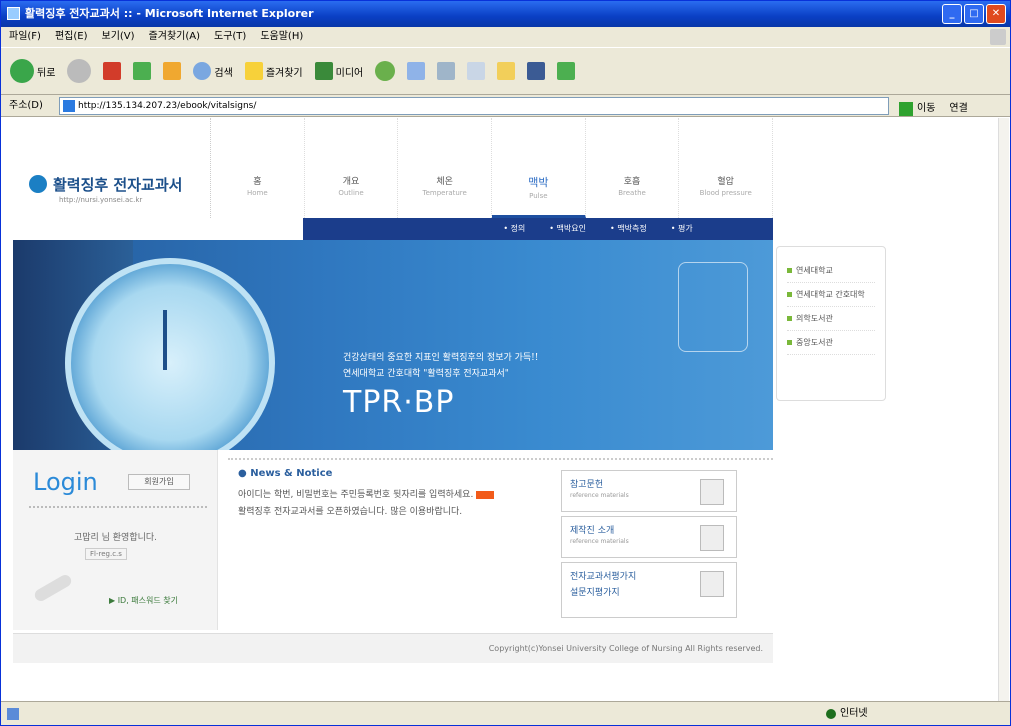 The width and height of the screenshot is (1011, 726). I want to click on cuff-image, so click(713, 307).